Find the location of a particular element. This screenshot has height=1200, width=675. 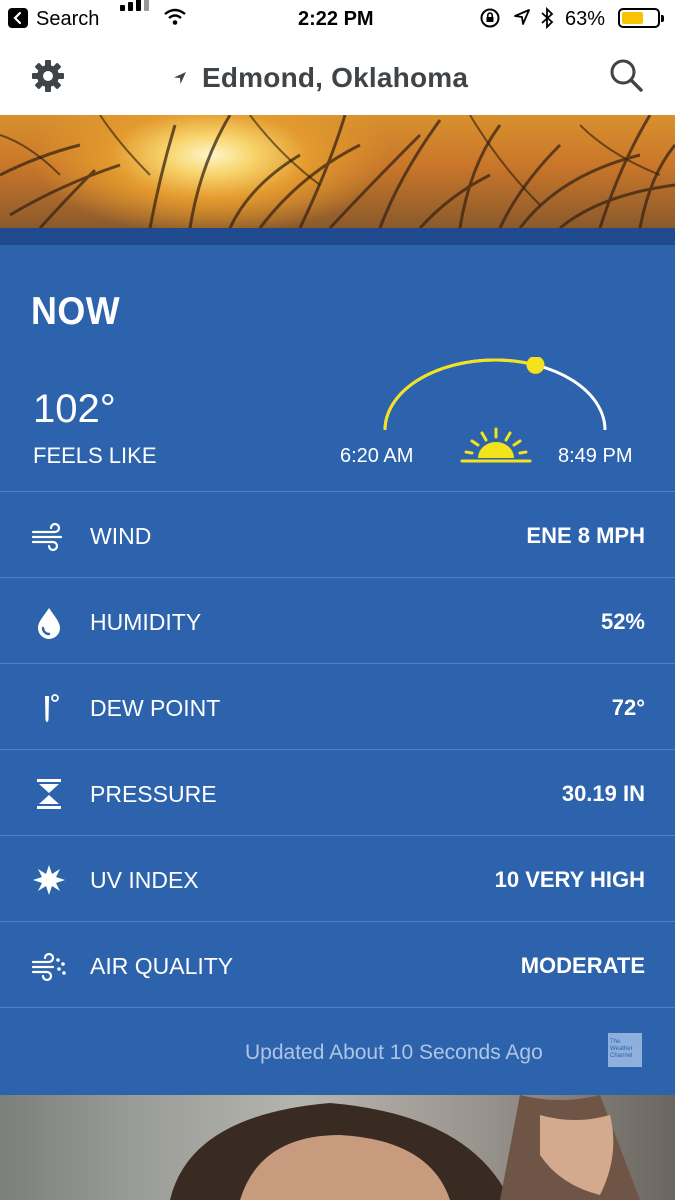

updated-timestamp: Updated About 10 Seconds Ago is located at coordinates (394, 1052).